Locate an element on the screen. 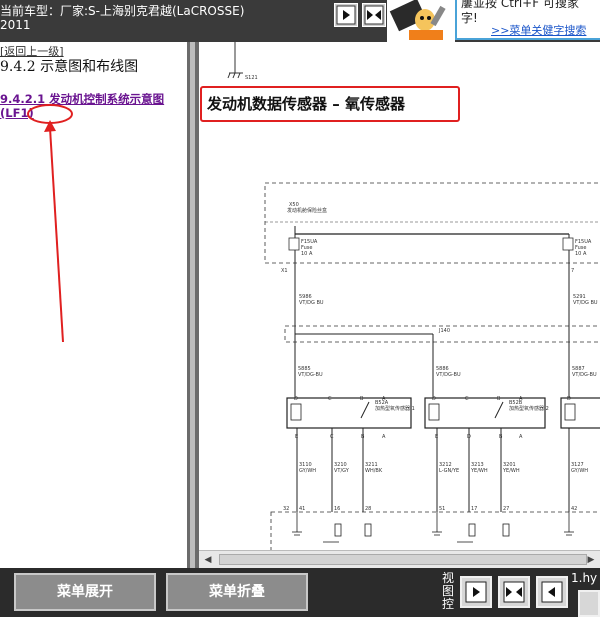  svg-text: 17 is located at coordinates (474, 509).